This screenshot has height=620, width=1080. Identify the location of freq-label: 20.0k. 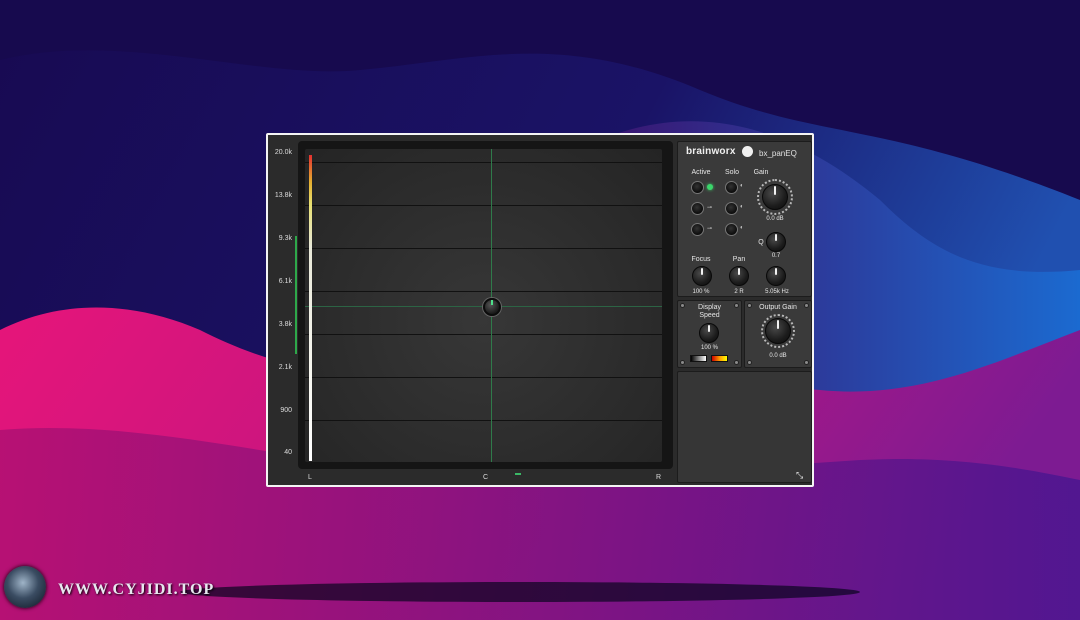
(283, 152).